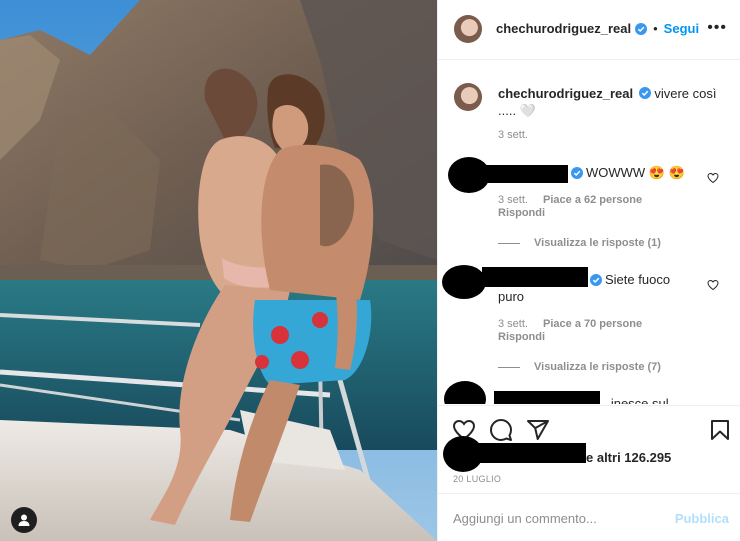 Image resolution: width=740 pixels, height=541 pixels. What do you see at coordinates (538, 430) in the screenshot?
I see `share-icon` at bounding box center [538, 430].